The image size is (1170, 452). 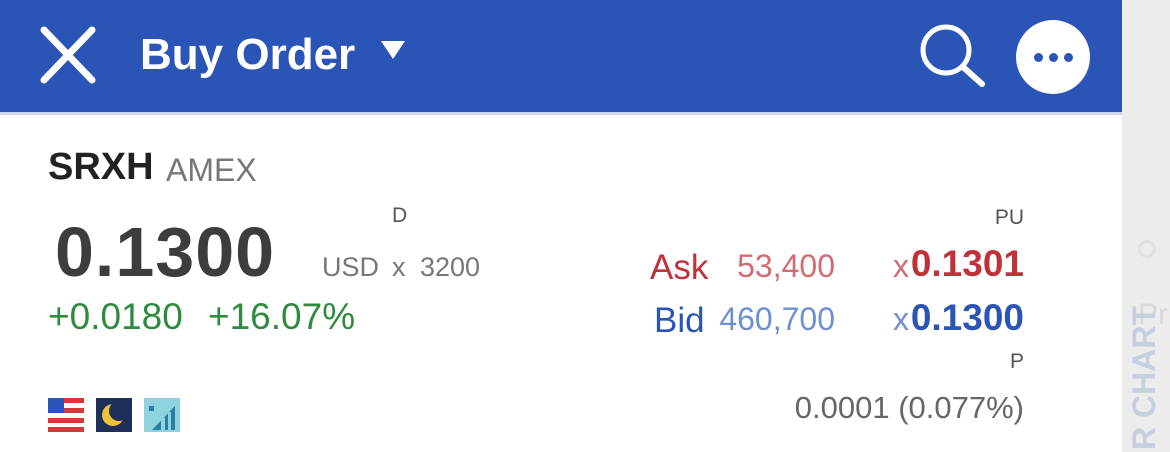 What do you see at coordinates (162, 415) in the screenshot?
I see `bar-chart-icon` at bounding box center [162, 415].